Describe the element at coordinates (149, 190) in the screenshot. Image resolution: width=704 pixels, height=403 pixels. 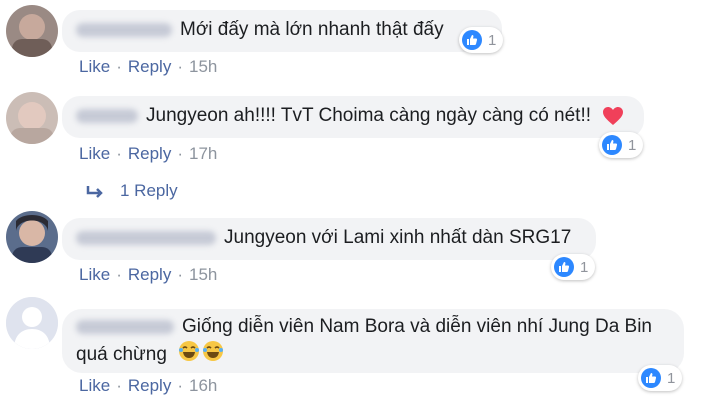
I see `replies-count: 1 Reply` at that location.